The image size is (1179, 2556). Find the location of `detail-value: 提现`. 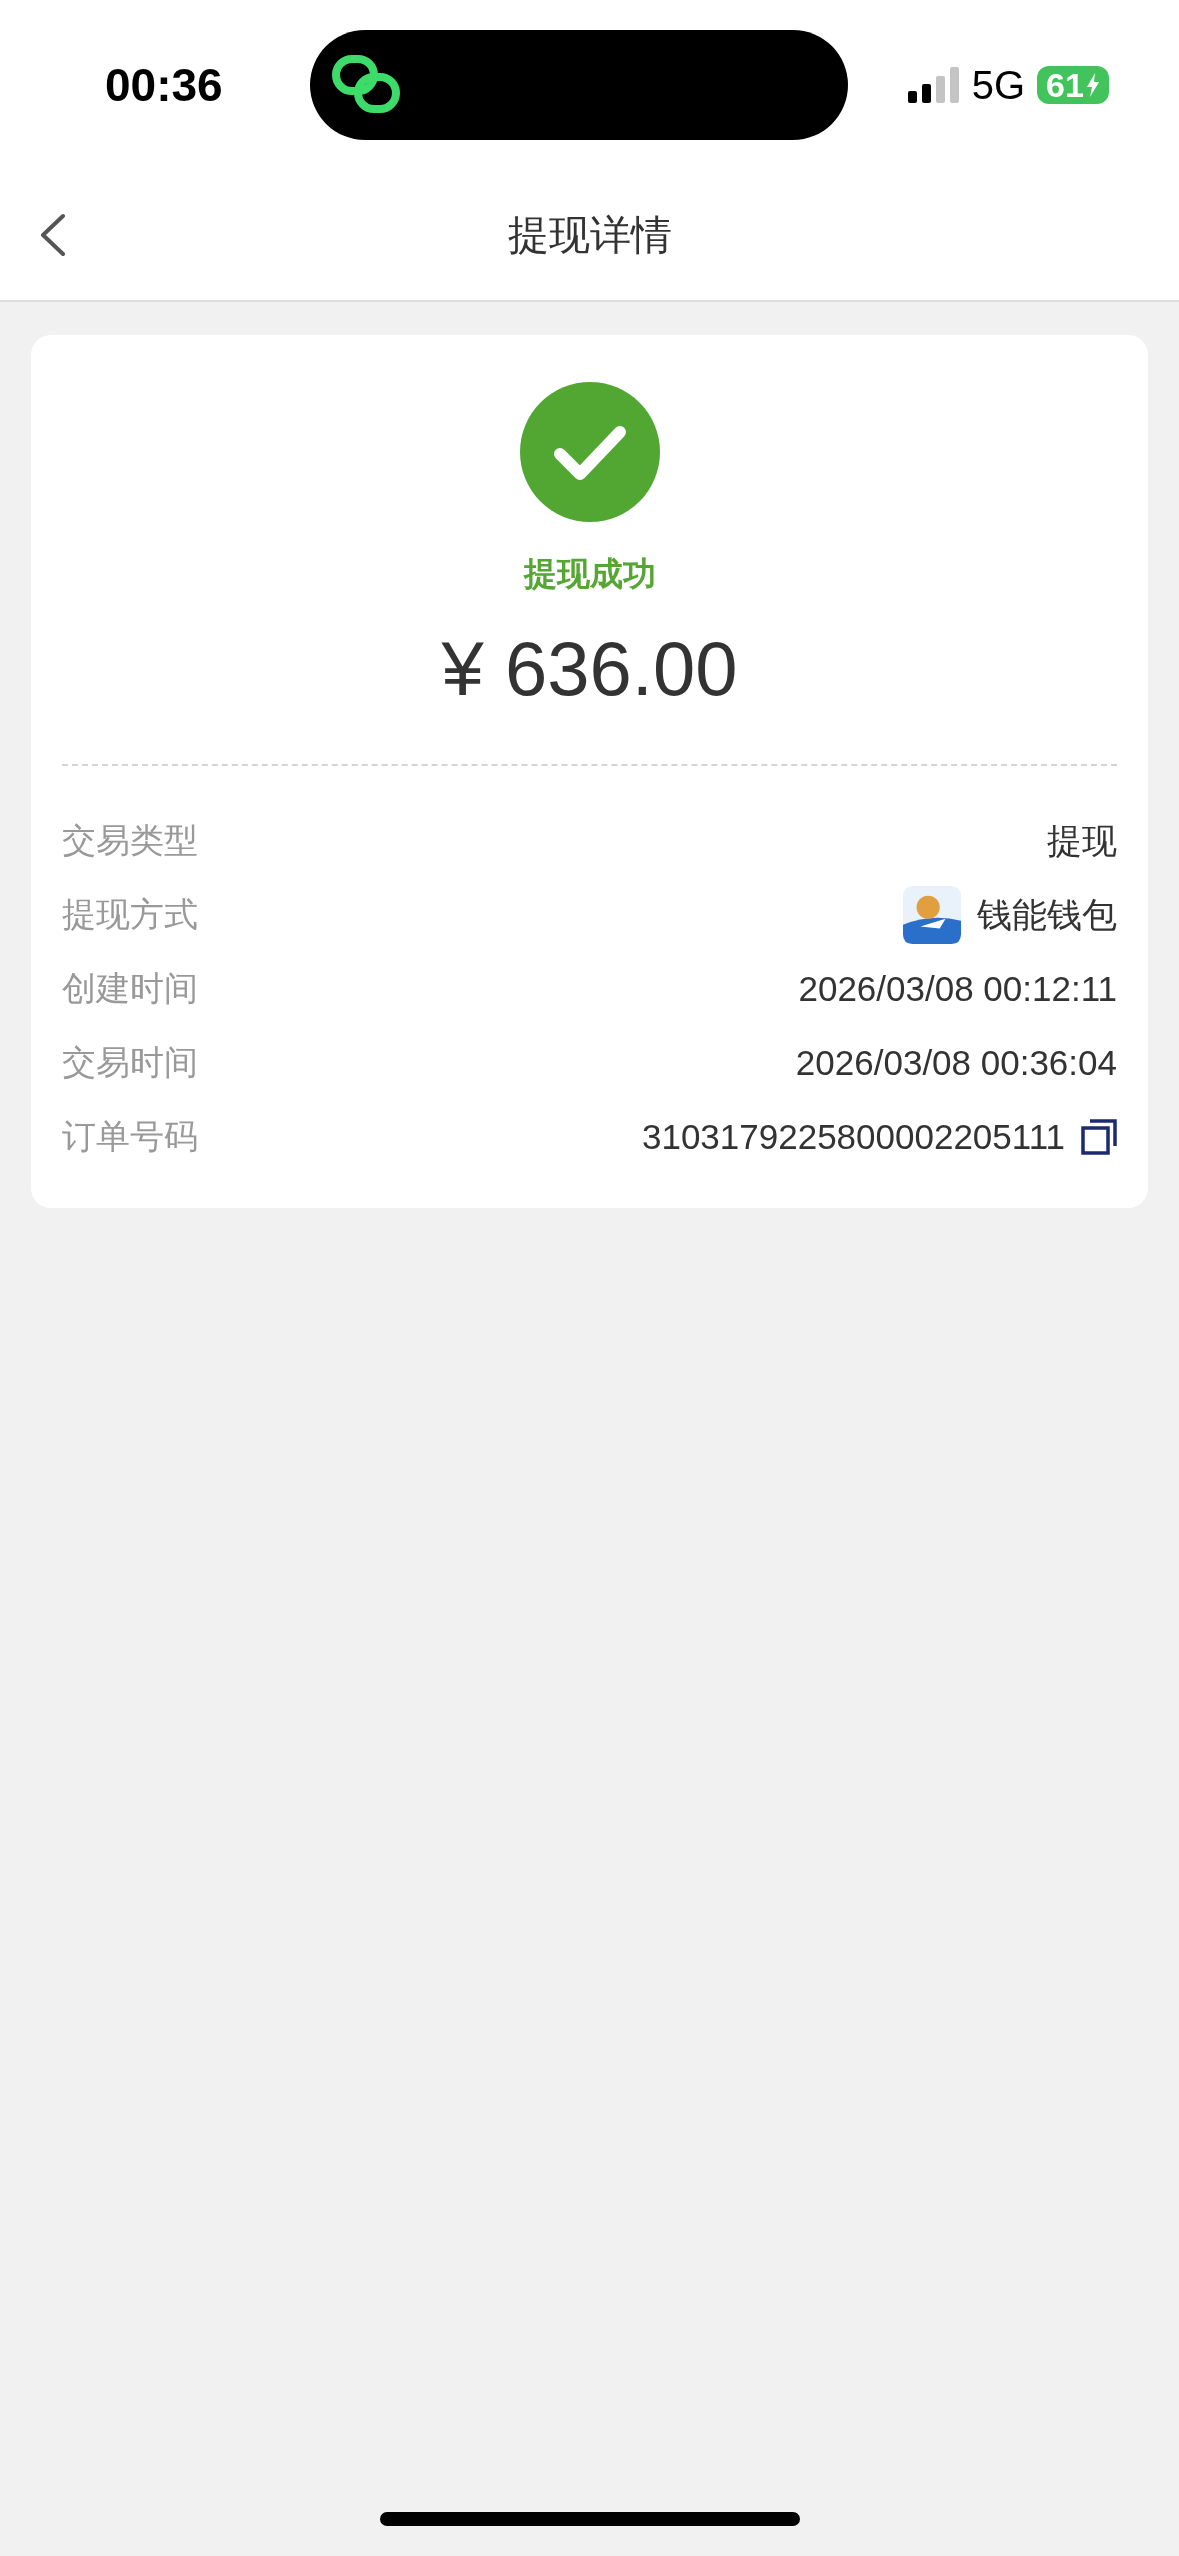

detail-value: 提现 is located at coordinates (1082, 840).